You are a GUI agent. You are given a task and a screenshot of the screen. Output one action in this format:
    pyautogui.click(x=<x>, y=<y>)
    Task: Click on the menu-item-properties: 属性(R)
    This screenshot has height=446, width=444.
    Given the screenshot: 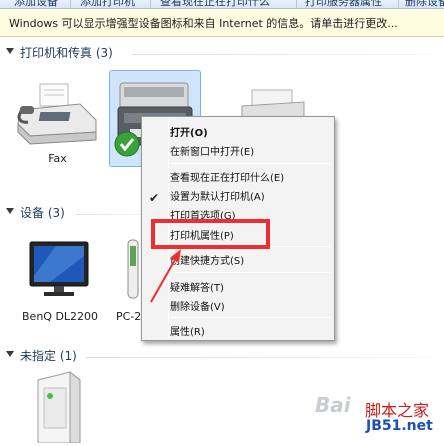 What is the action you would take?
    pyautogui.click(x=187, y=330)
    